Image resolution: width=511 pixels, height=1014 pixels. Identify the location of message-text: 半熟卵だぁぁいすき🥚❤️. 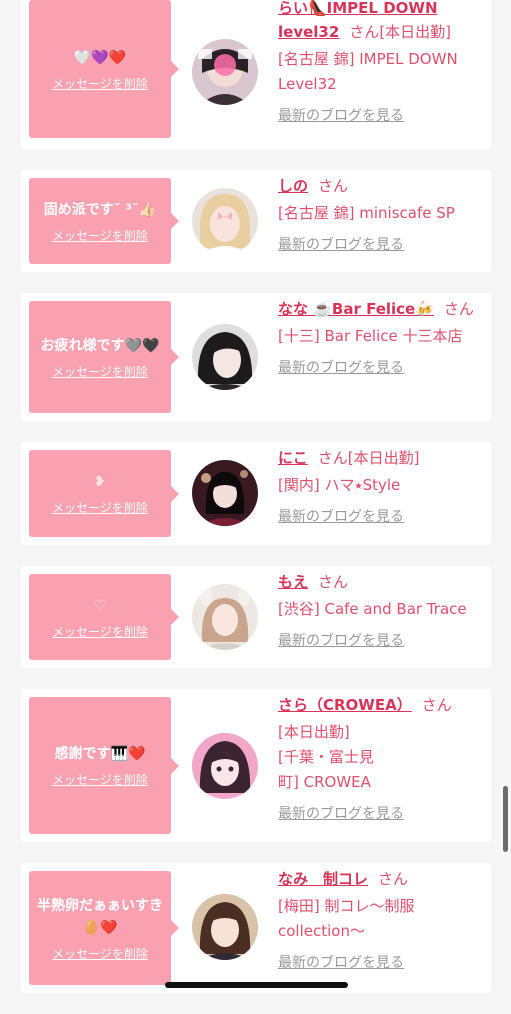
(100, 916).